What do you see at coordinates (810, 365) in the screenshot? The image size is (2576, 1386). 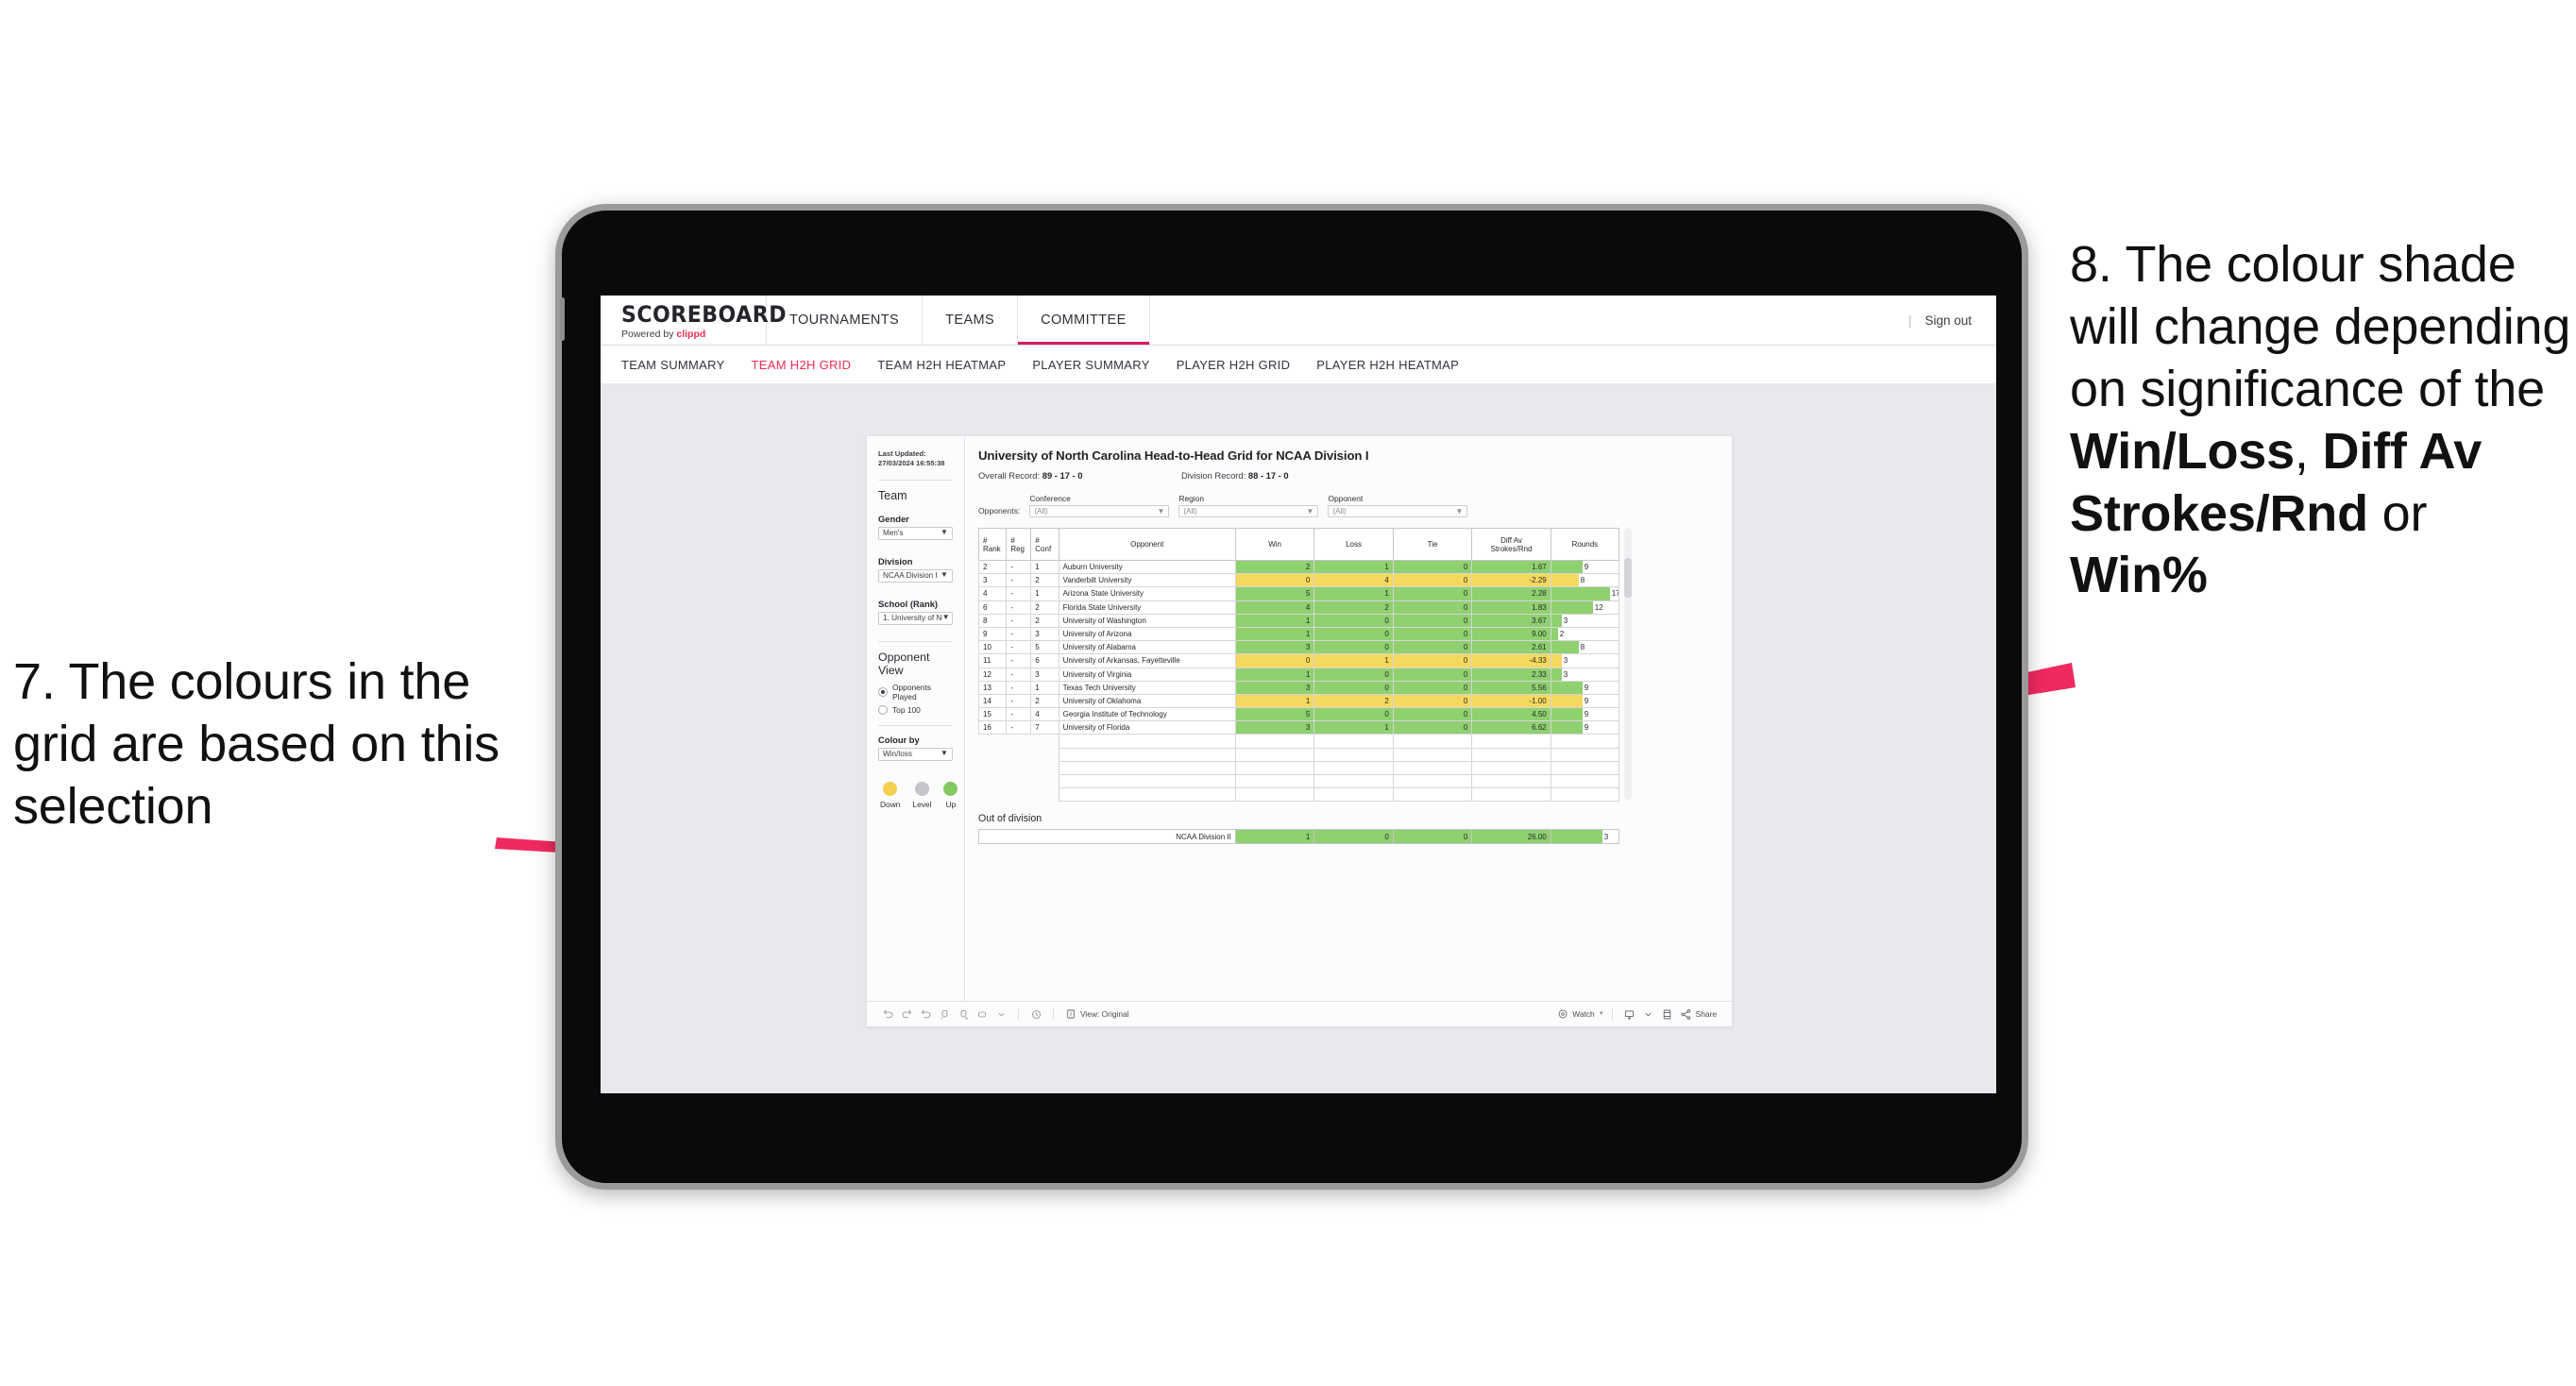 I see `subnav-team-h2h-grid: TEAM H2H GRID` at bounding box center [810, 365].